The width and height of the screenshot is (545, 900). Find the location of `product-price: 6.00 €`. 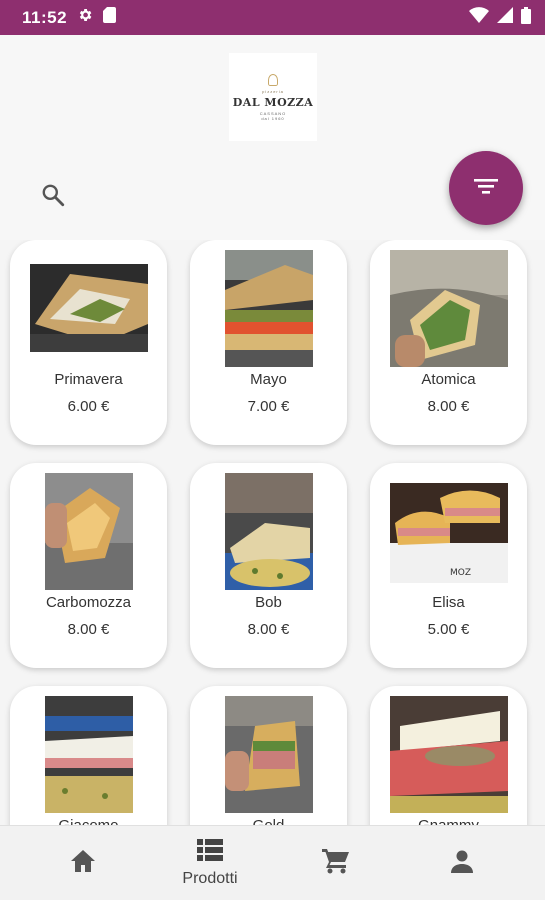

product-price: 6.00 € is located at coordinates (88, 406).